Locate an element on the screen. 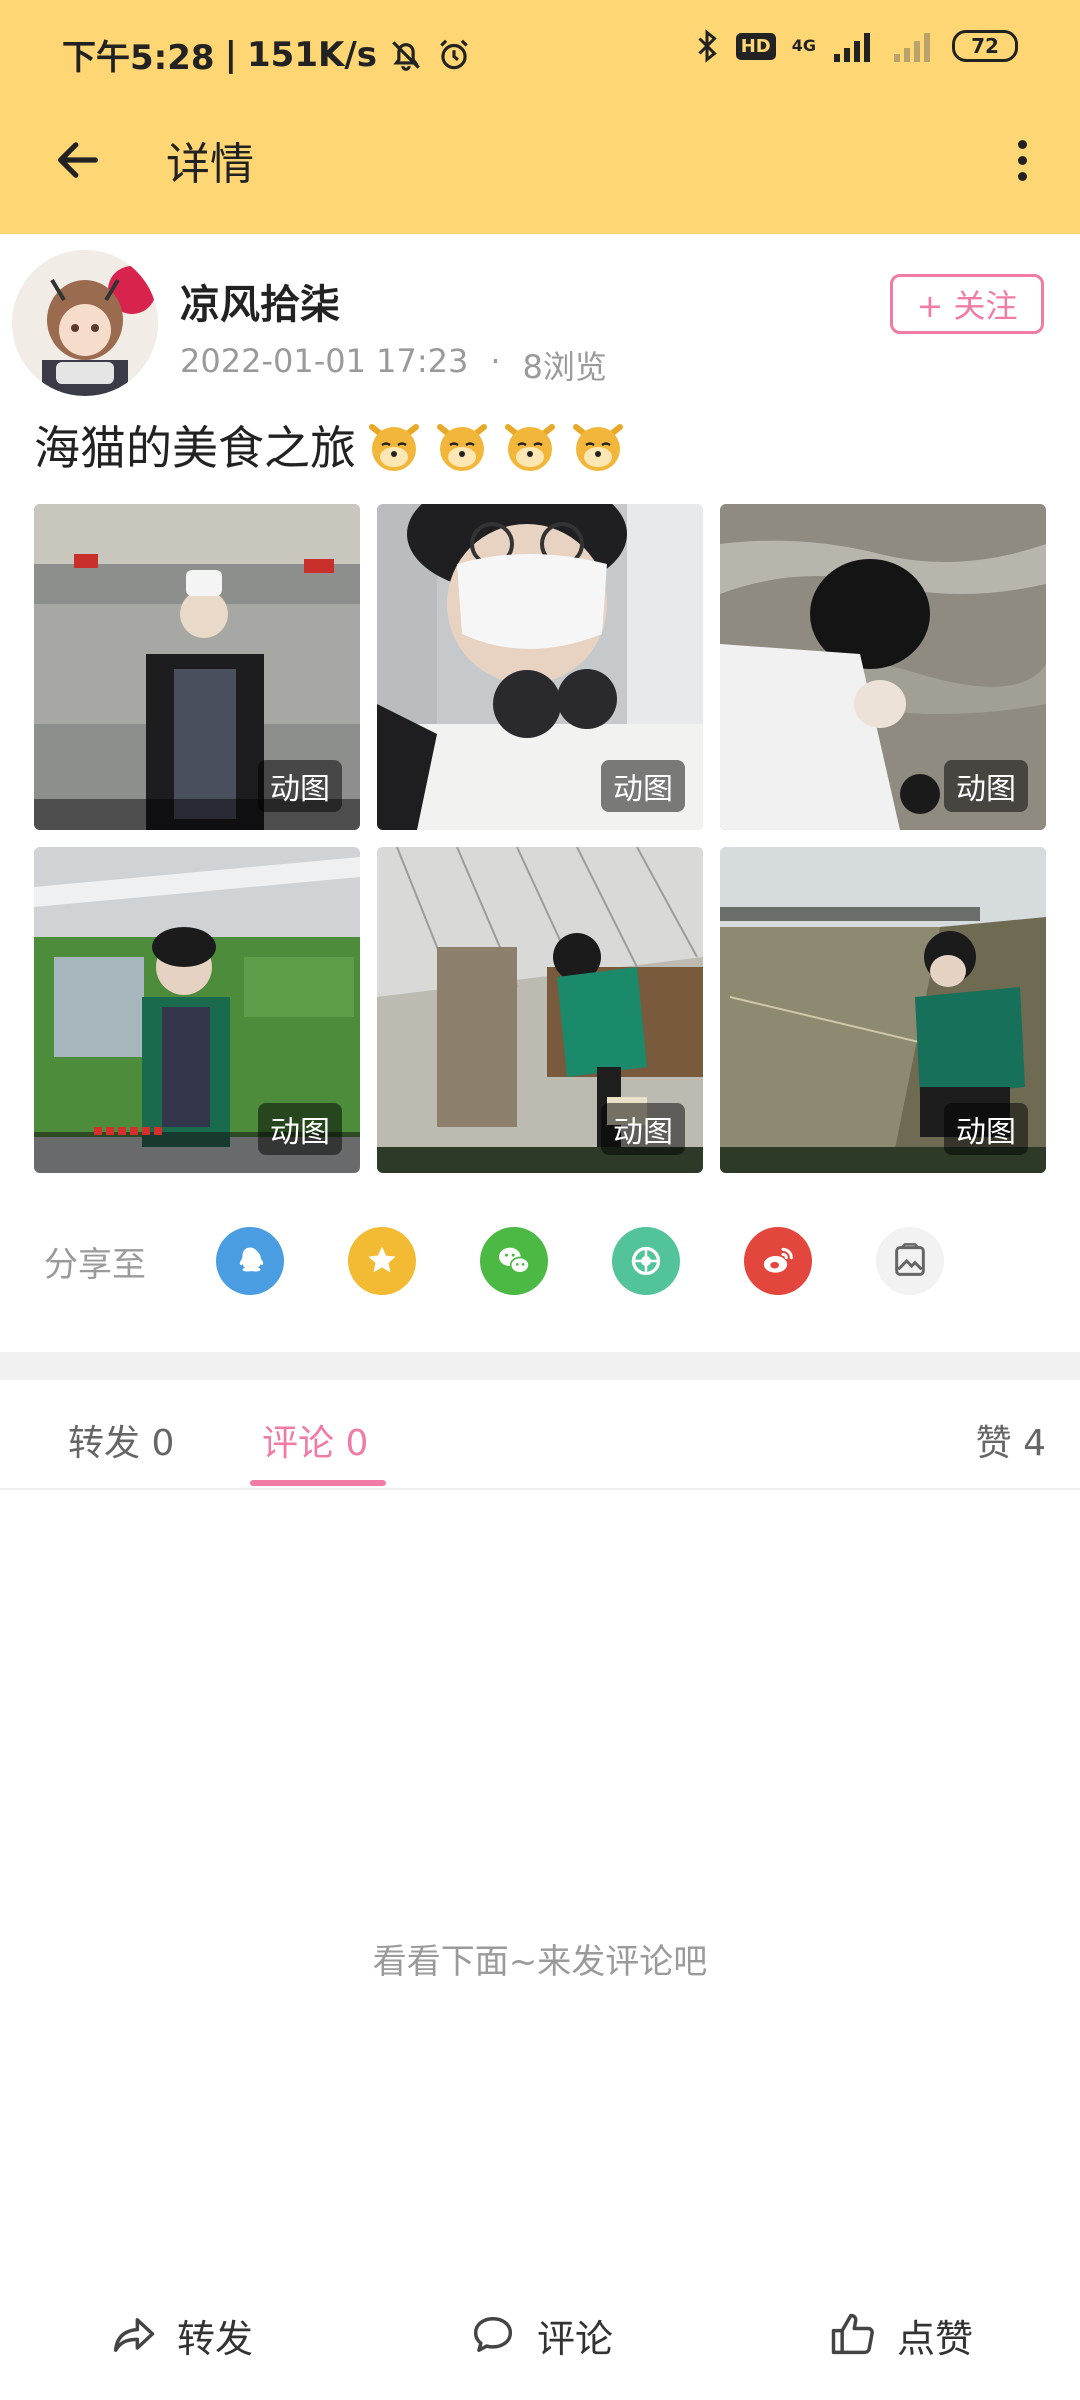 The height and width of the screenshot is (2400, 1080). thumbs-up-icon is located at coordinates (852, 2334).